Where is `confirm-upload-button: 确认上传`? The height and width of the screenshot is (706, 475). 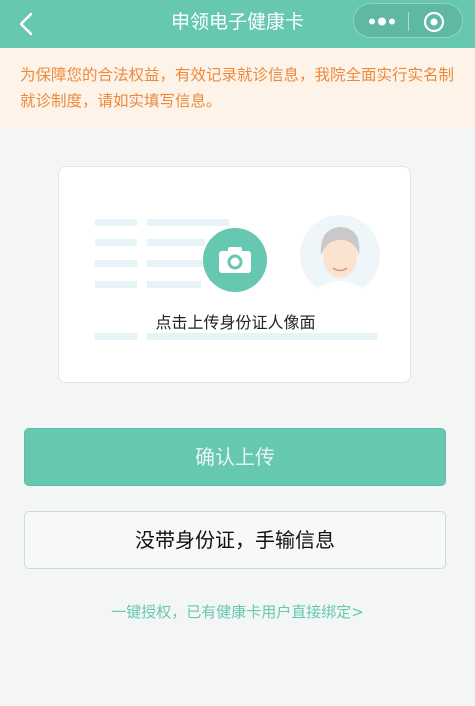
confirm-upload-button: 确认上传 is located at coordinates (235, 457).